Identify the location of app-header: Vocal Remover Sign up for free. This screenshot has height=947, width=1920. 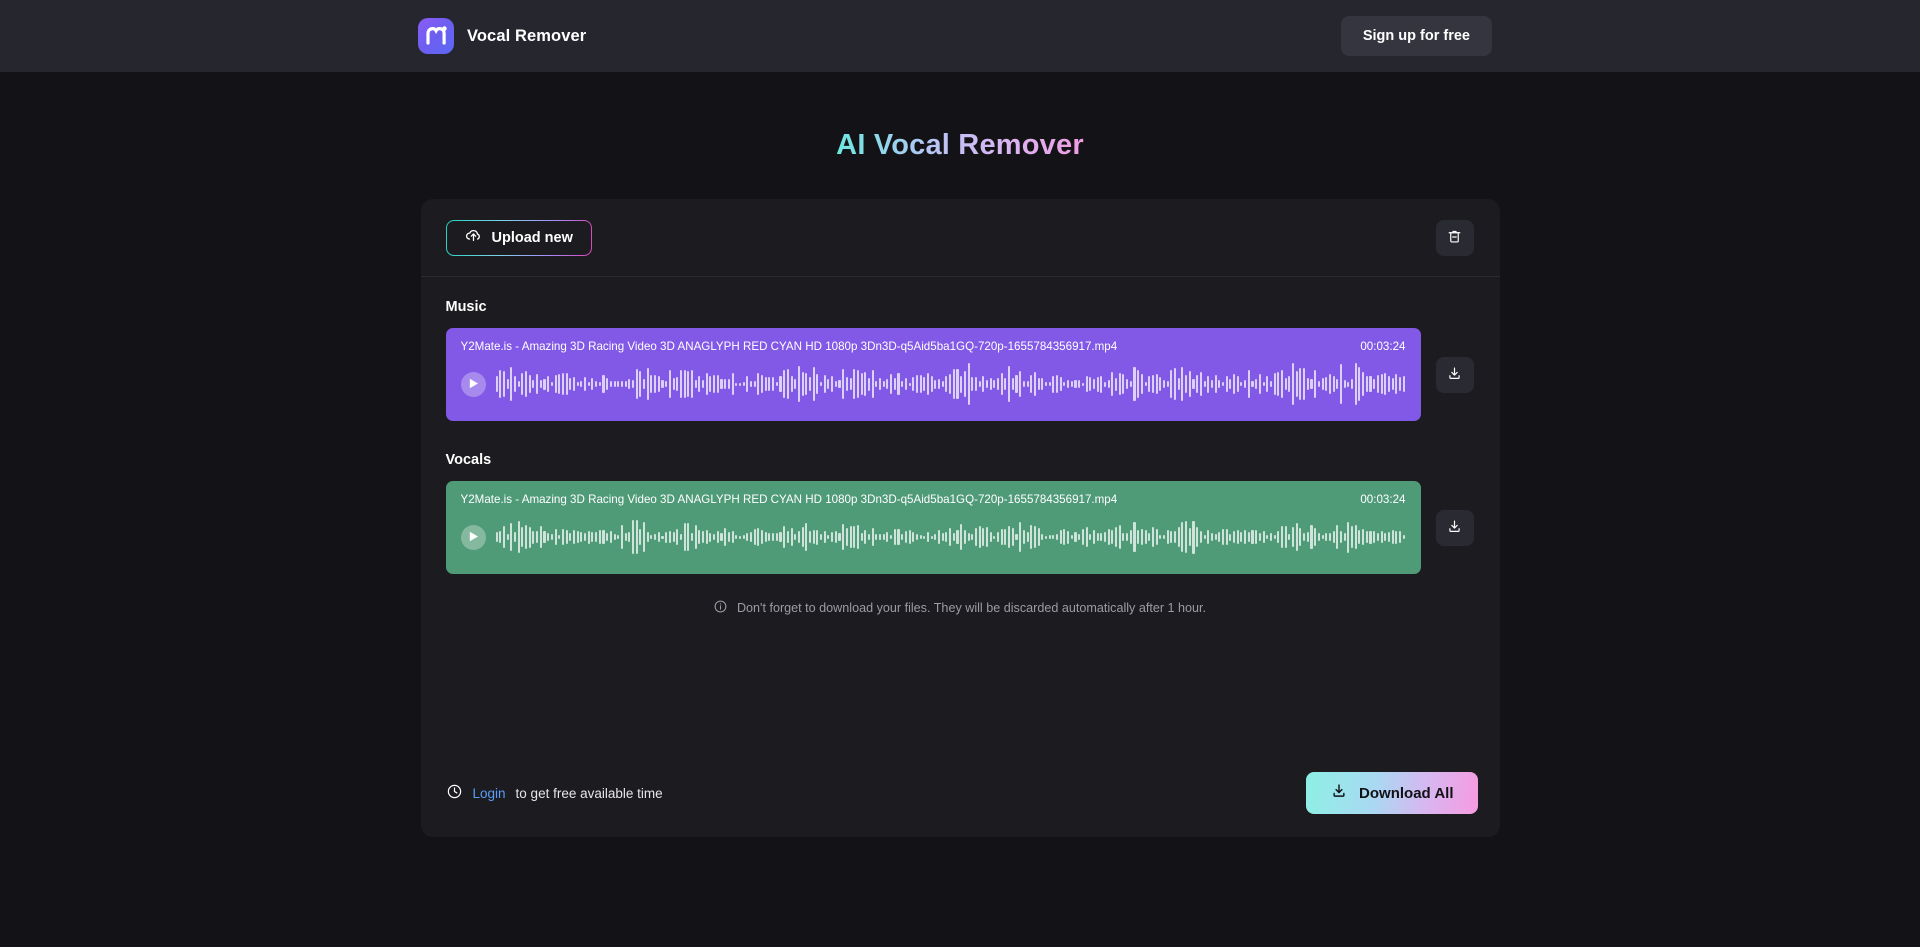
(960, 36).